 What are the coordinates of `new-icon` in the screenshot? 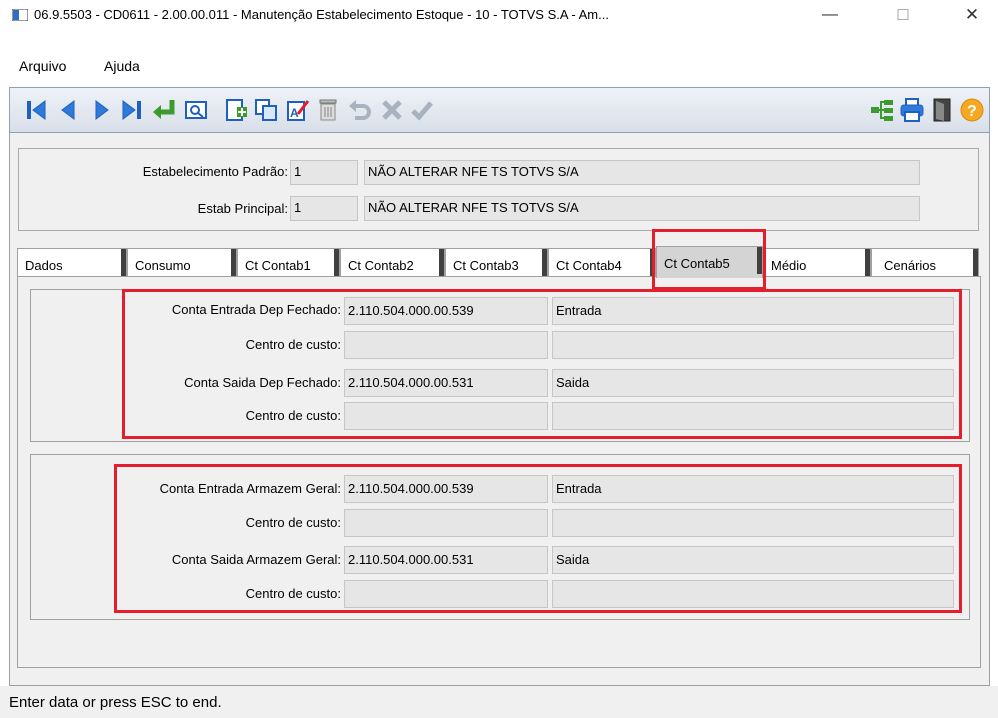 It's located at (236, 110).